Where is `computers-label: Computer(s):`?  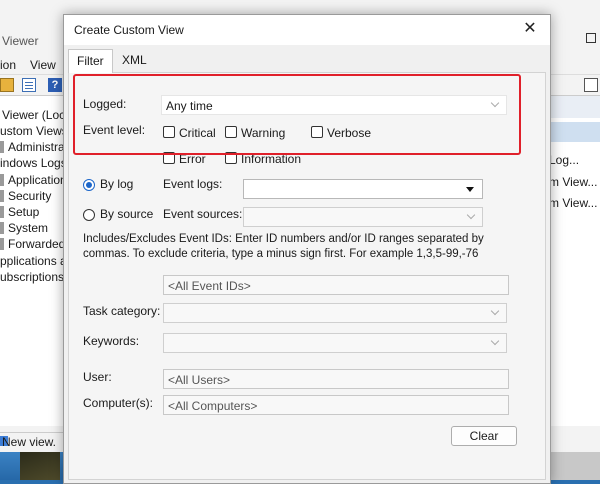
computers-label: Computer(s): is located at coordinates (118, 403).